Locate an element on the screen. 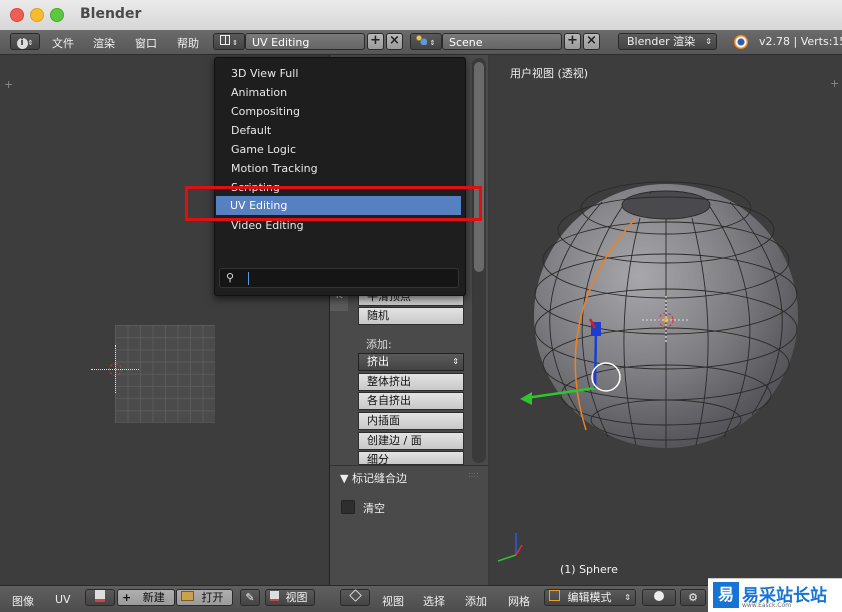 The image size is (842, 612). menu-image: 图像 is located at coordinates (23, 601).